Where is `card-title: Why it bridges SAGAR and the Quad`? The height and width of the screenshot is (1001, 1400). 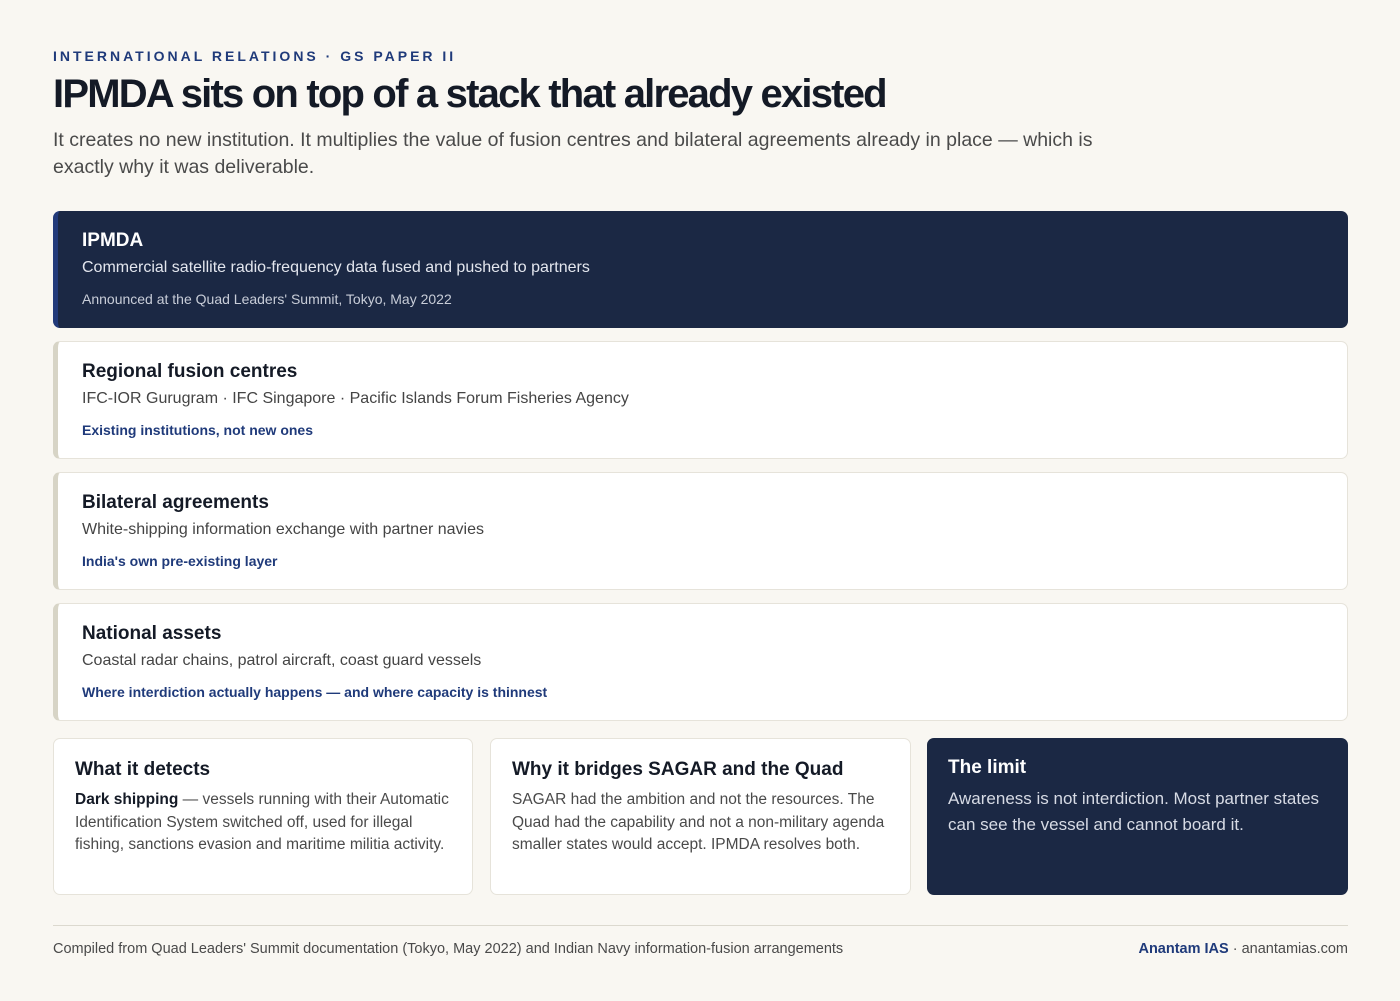
card-title: Why it bridges SAGAR and the Quad is located at coordinates (678, 769).